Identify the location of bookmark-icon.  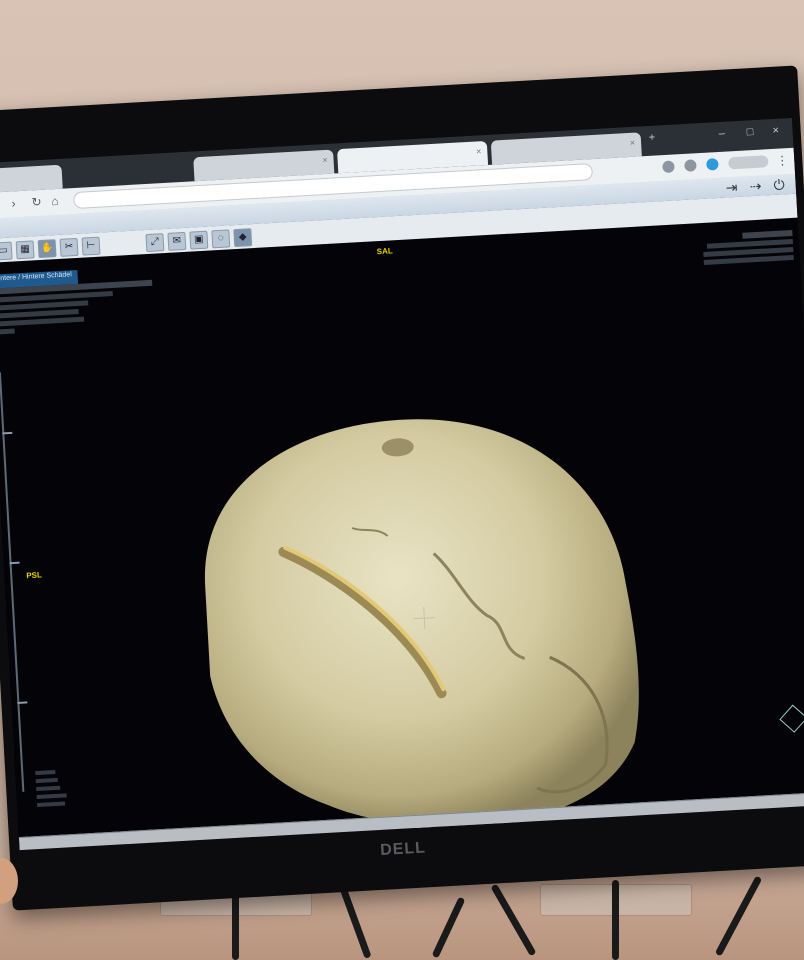
(668, 167).